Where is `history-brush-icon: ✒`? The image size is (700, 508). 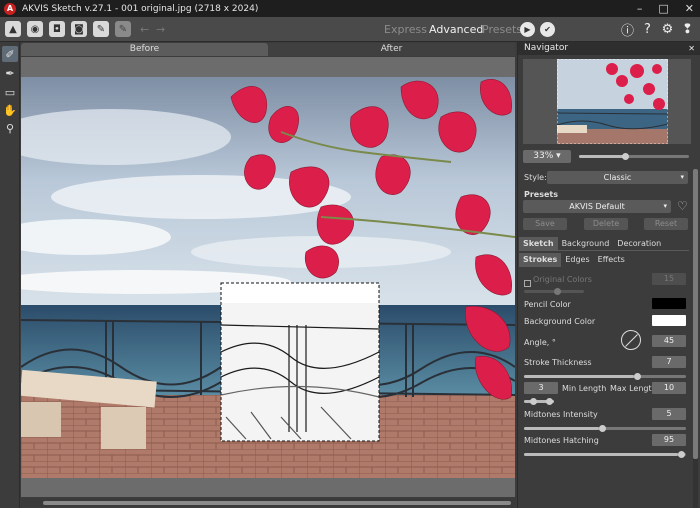 history-brush-icon: ✒ is located at coordinates (10, 73).